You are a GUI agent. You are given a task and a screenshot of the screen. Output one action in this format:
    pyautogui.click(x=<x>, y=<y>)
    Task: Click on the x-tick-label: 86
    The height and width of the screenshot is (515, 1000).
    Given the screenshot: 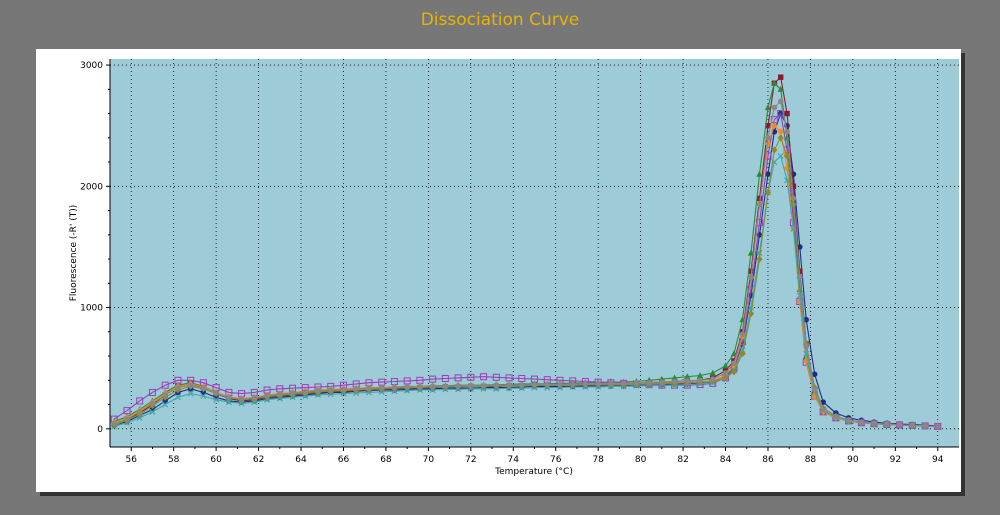 What is the action you would take?
    pyautogui.click(x=768, y=460)
    